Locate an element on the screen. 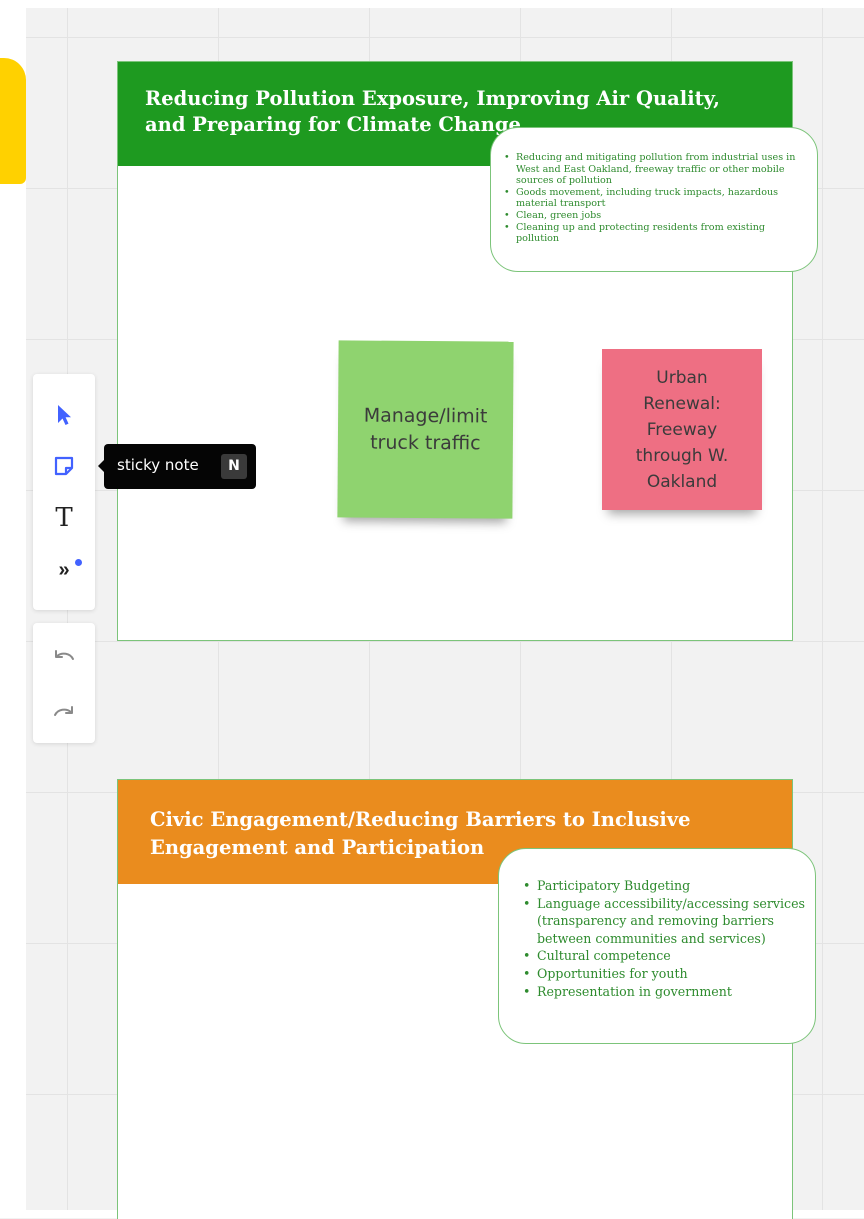  redo-icon is located at coordinates (63, 711).